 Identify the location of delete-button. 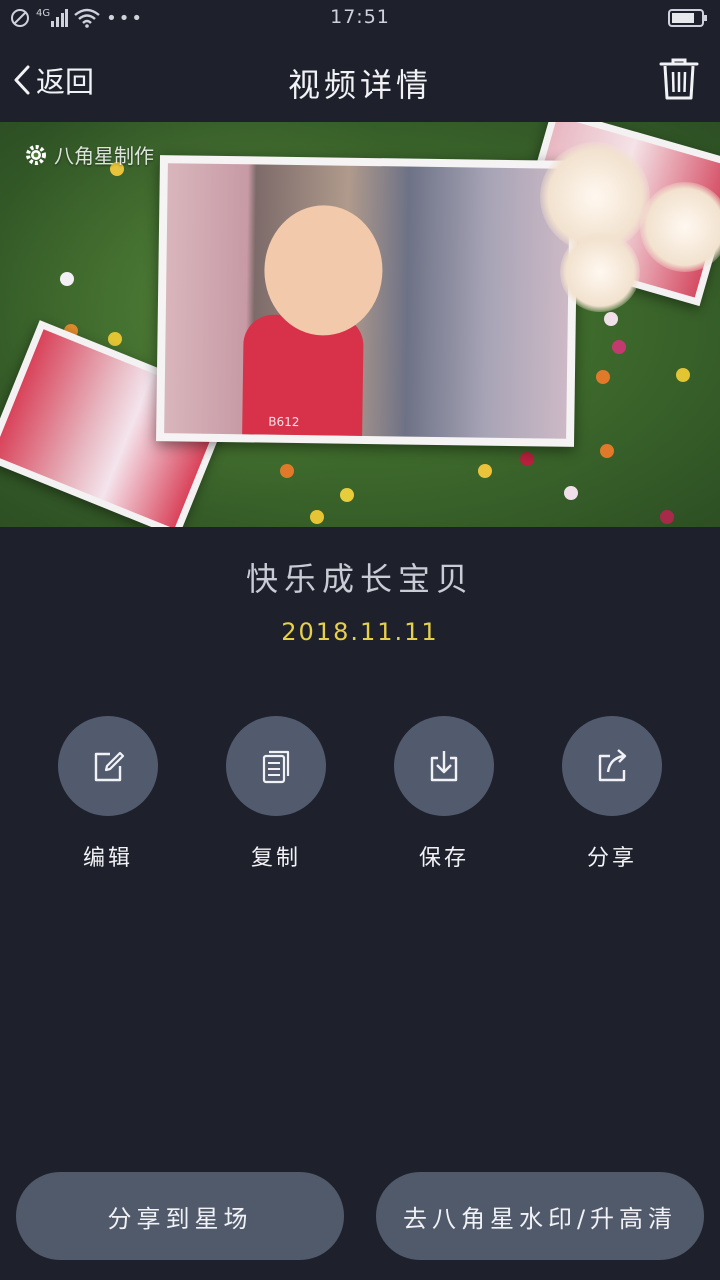
(679, 79).